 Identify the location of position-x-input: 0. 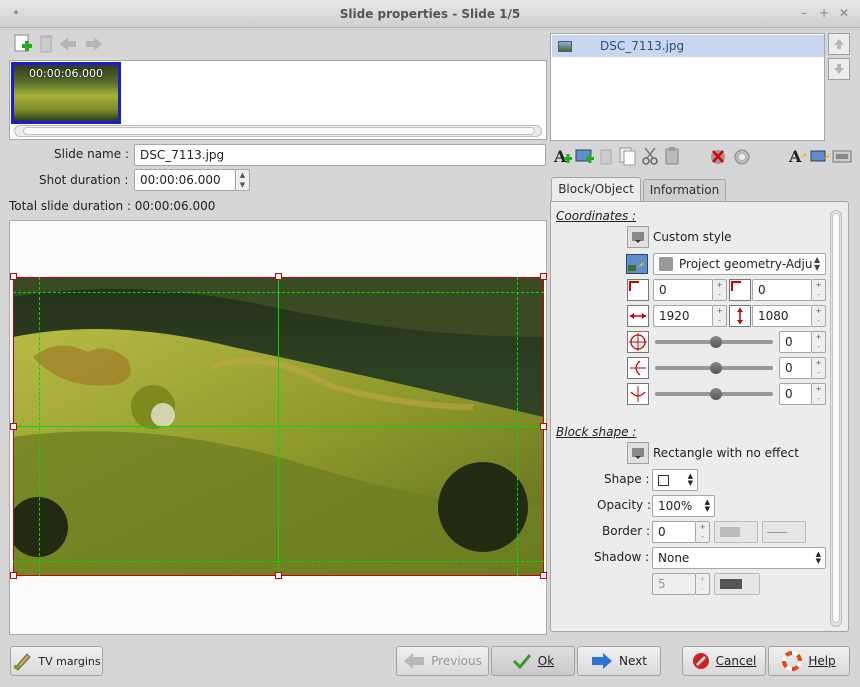
(683, 290).